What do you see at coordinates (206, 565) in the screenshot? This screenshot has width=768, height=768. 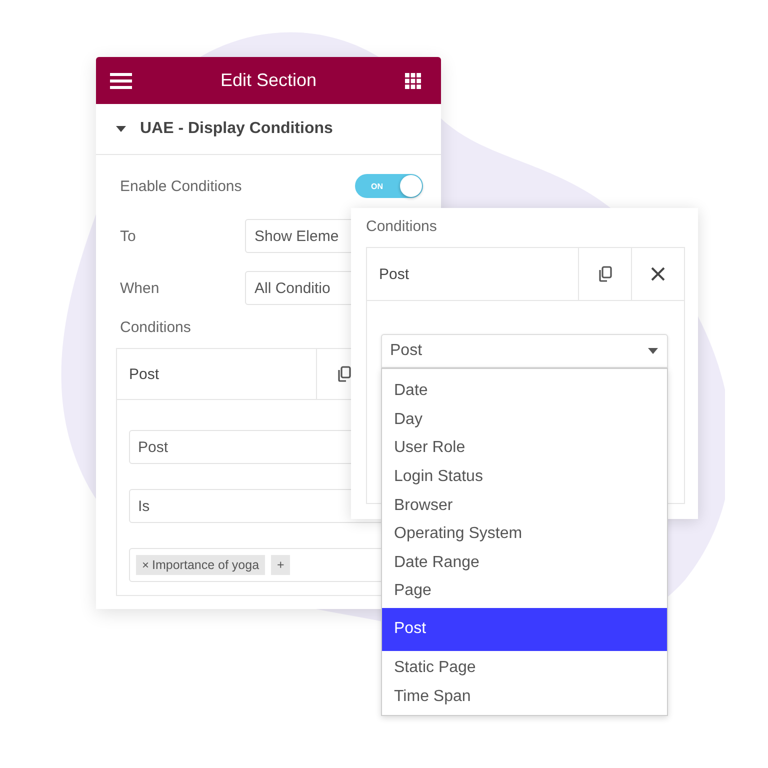 I see `tag-label: Importance of yoga` at bounding box center [206, 565].